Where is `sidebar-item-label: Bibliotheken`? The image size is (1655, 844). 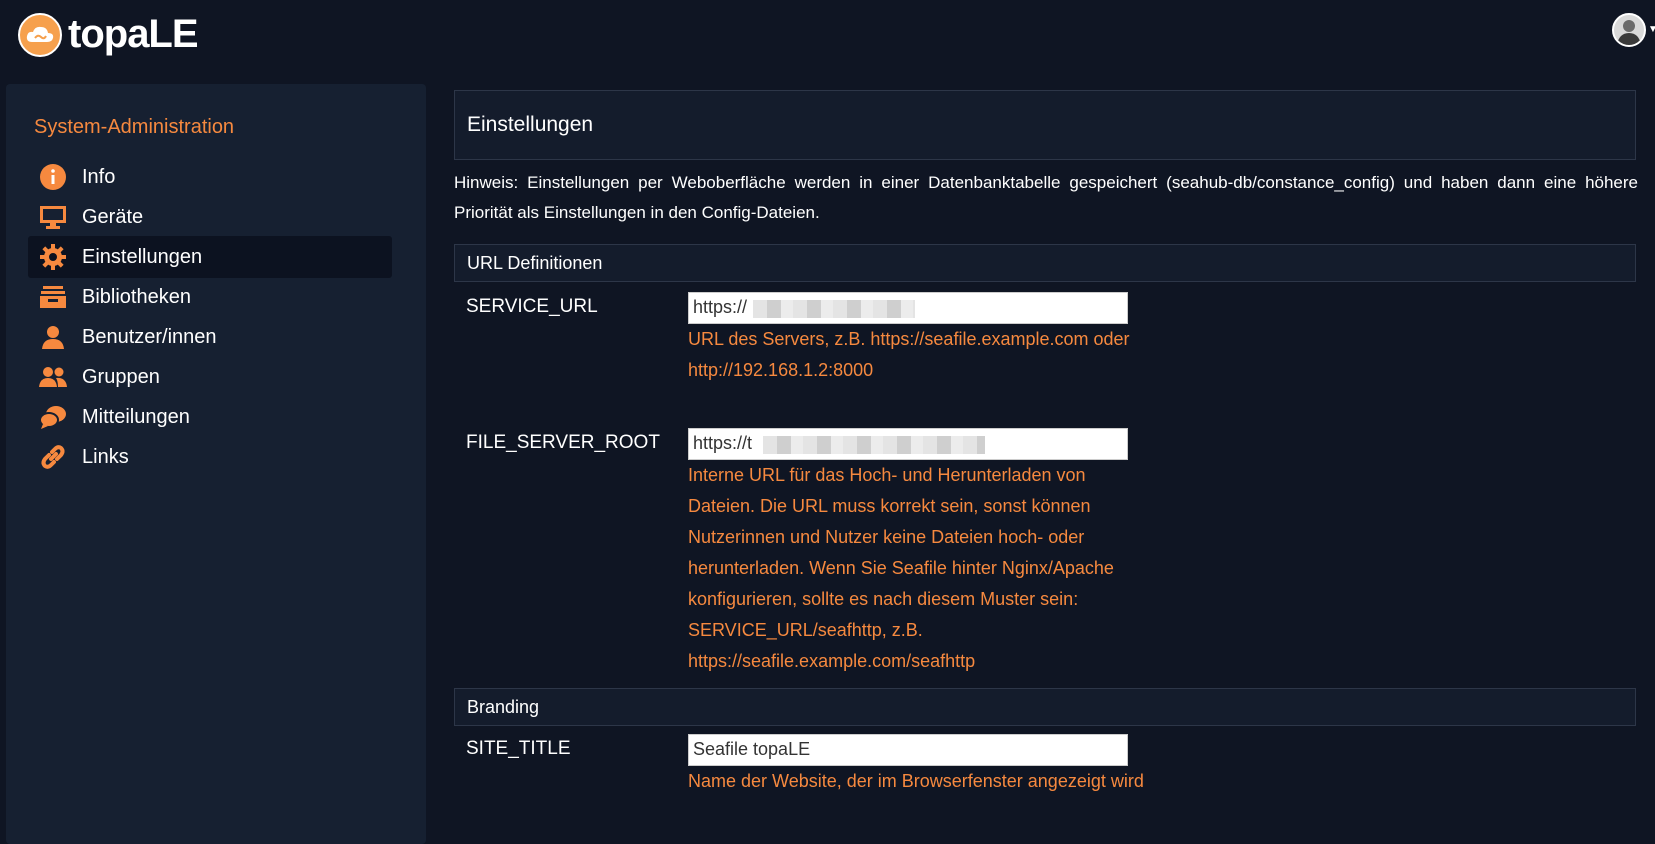 sidebar-item-label: Bibliotheken is located at coordinates (136, 296).